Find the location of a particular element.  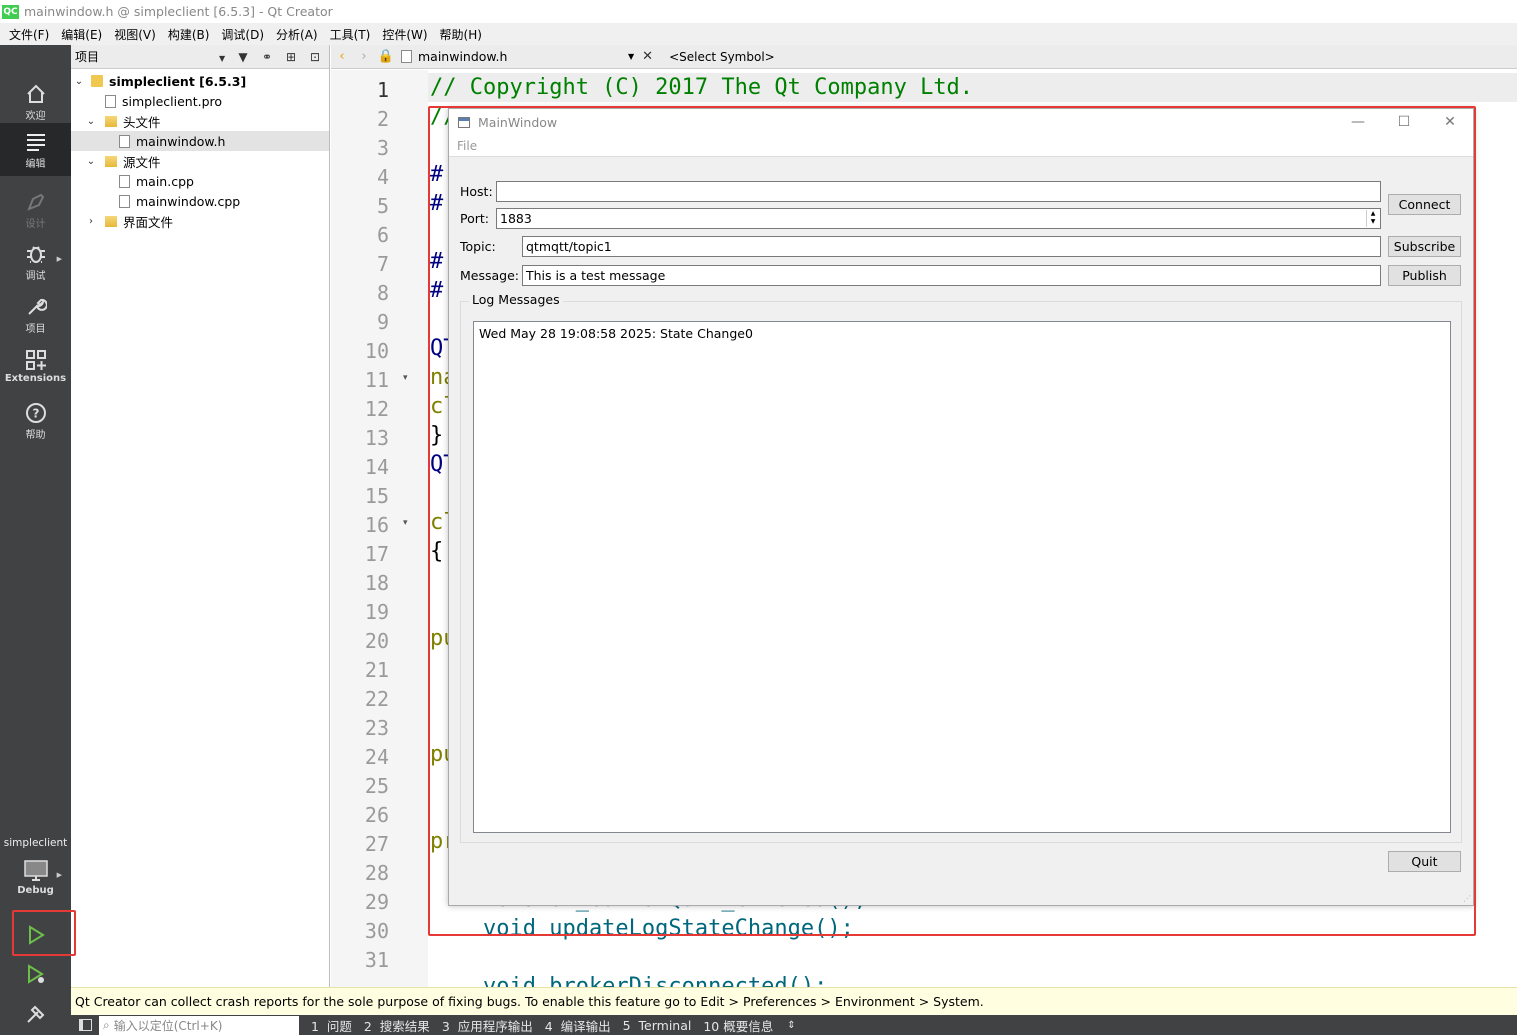

nav-forward-icon: › is located at coordinates (364, 56).